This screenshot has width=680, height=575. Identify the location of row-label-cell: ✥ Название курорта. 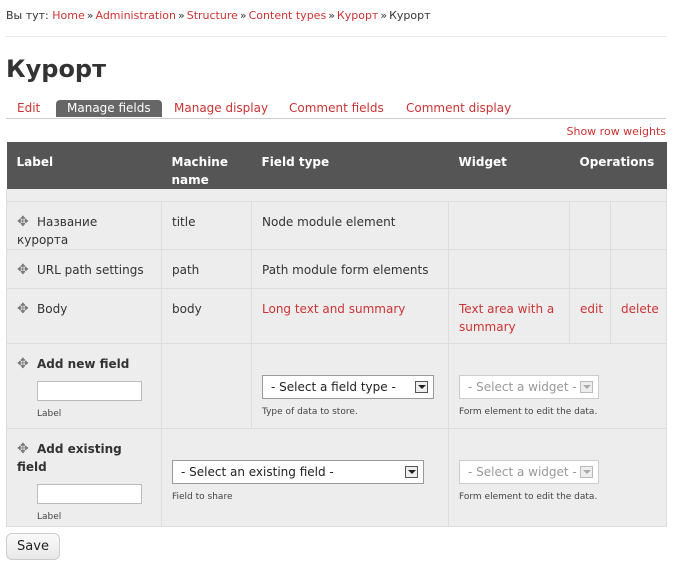
(84, 225).